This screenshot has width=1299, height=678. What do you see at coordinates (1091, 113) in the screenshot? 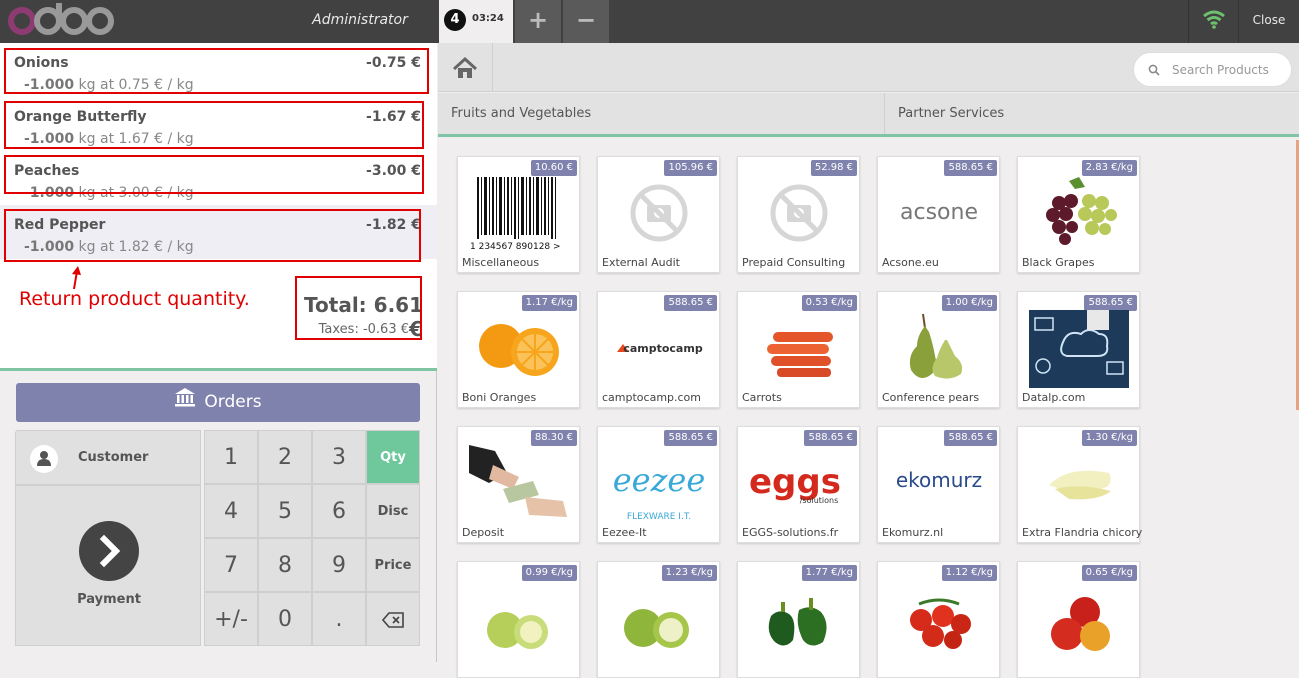
I see `category-partner-services: Partner Services` at bounding box center [1091, 113].